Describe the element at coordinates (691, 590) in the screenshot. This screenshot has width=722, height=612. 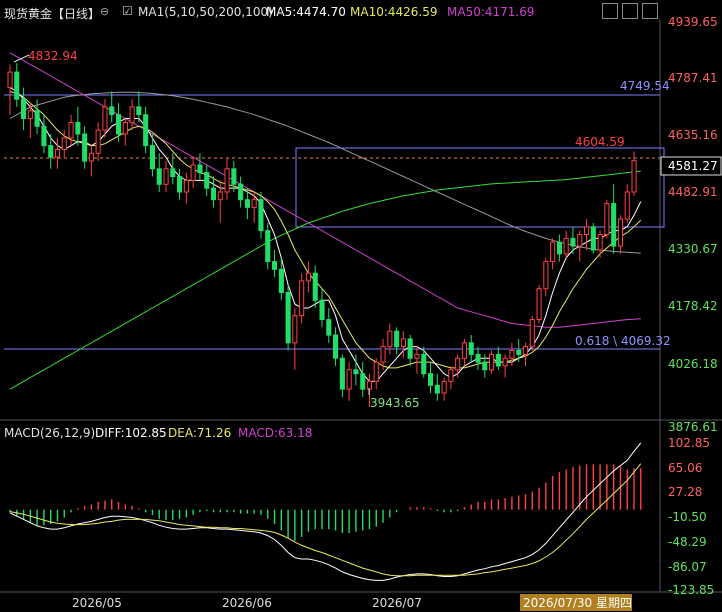
I see `macd-tick: -123.85` at that location.